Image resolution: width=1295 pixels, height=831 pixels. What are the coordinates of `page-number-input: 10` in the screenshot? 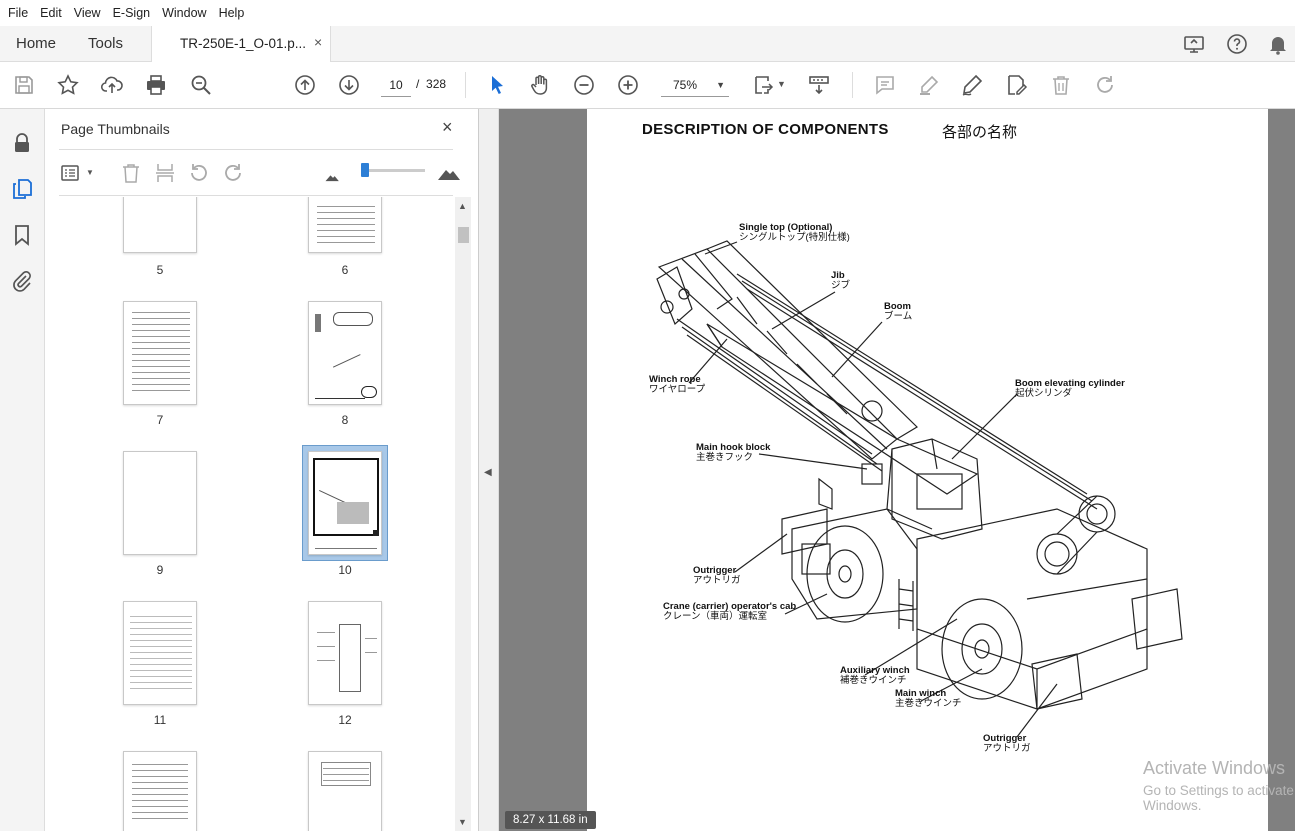 It's located at (396, 85).